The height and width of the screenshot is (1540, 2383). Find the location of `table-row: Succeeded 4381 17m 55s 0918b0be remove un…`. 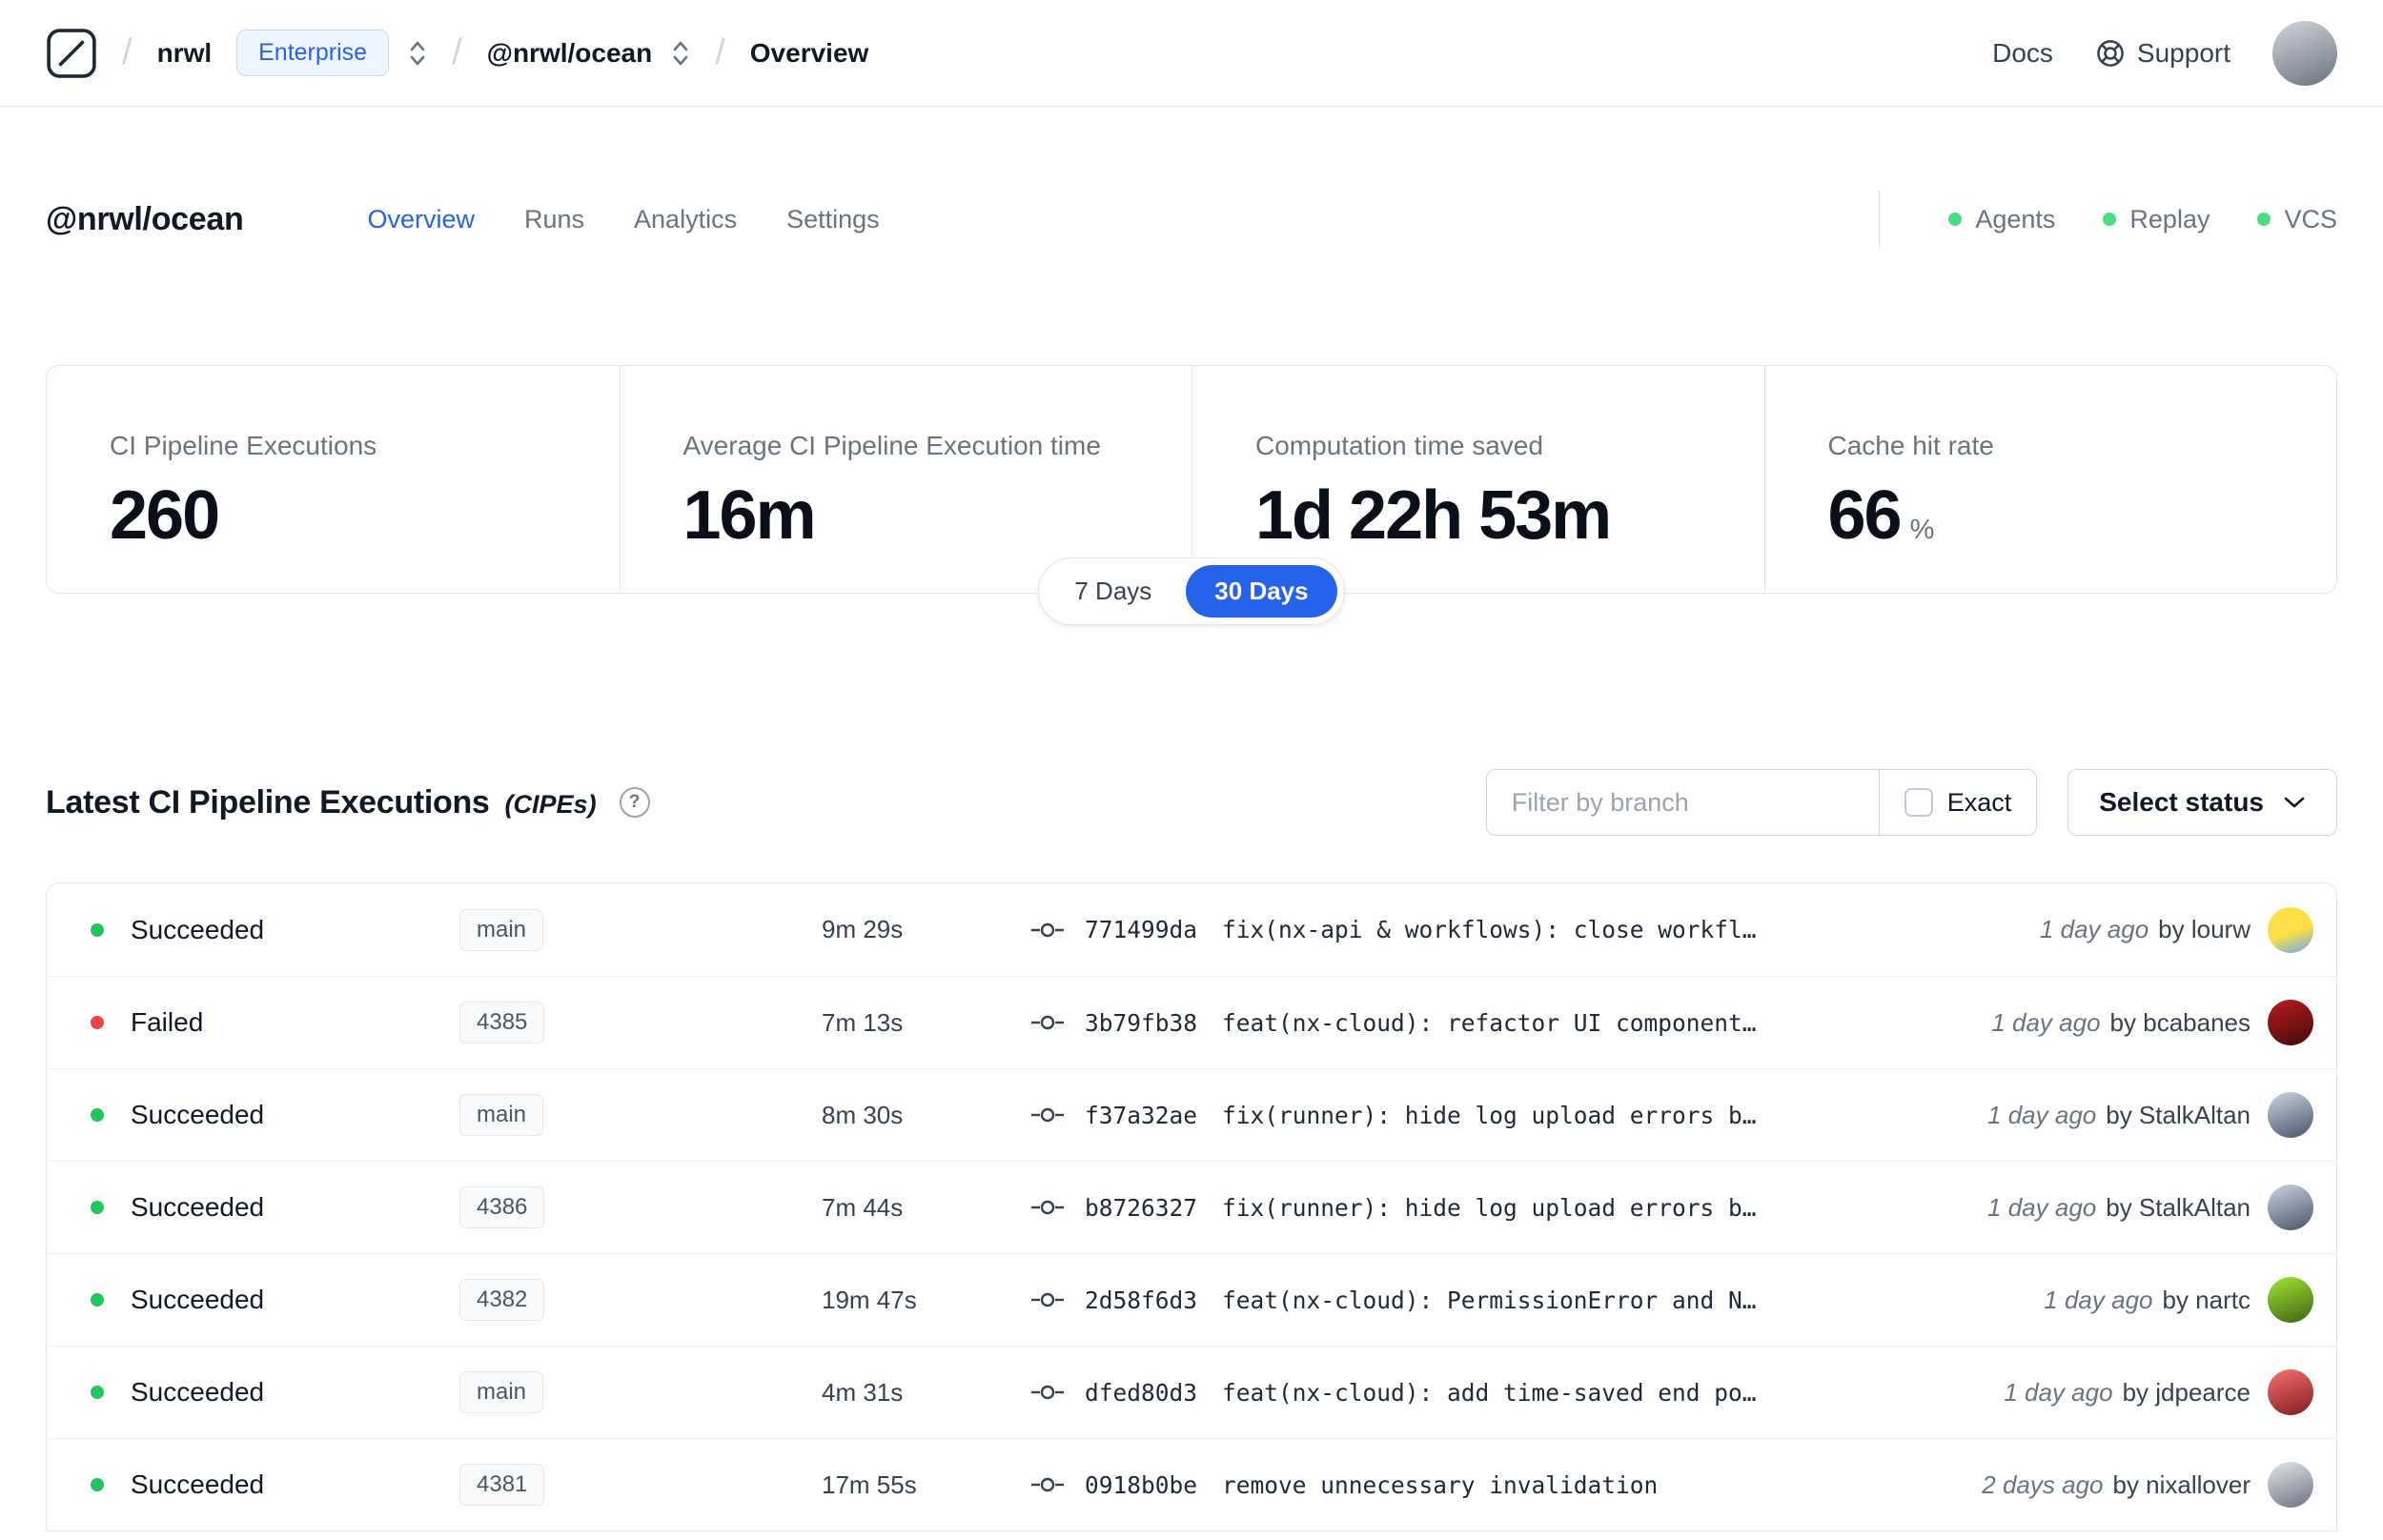

table-row: Succeeded 4381 17m 55s 0918b0be remove un… is located at coordinates (1191, 1484).